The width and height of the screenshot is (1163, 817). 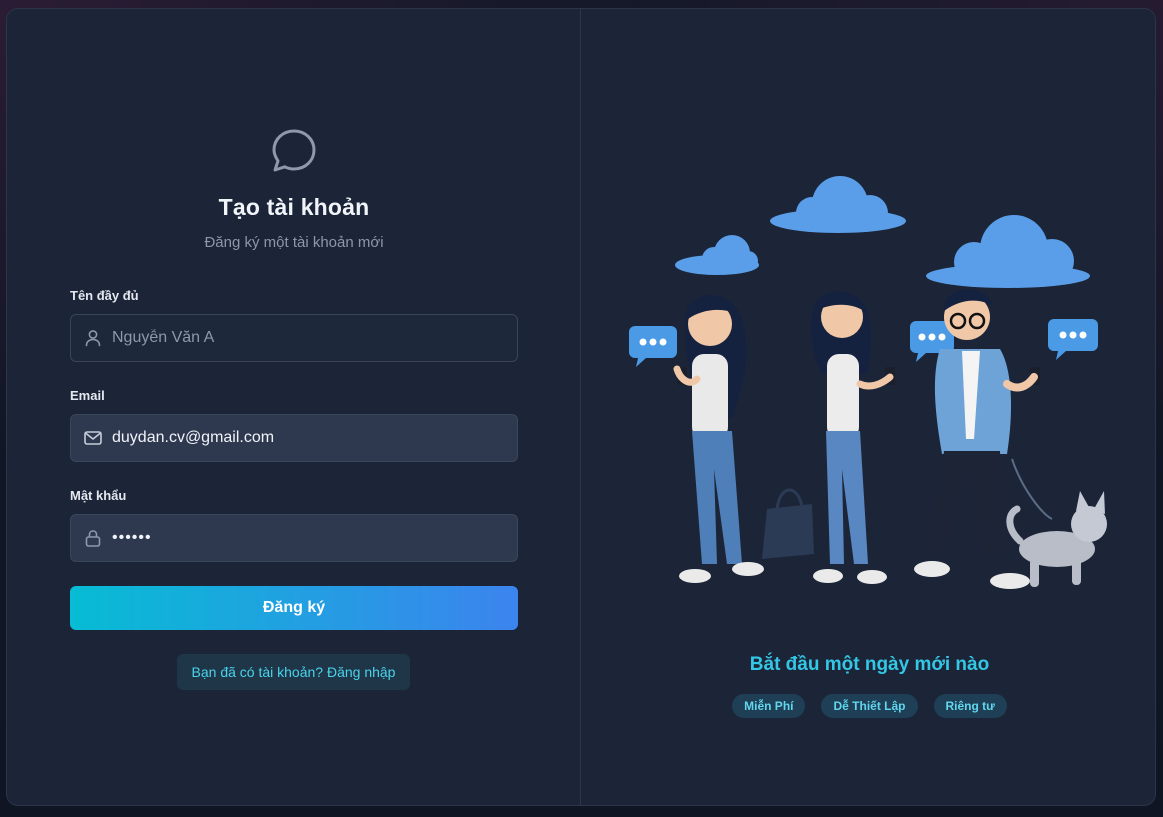 I want to click on page-subtitle: Đăng ký một tài khoản mới, so click(x=294, y=242).